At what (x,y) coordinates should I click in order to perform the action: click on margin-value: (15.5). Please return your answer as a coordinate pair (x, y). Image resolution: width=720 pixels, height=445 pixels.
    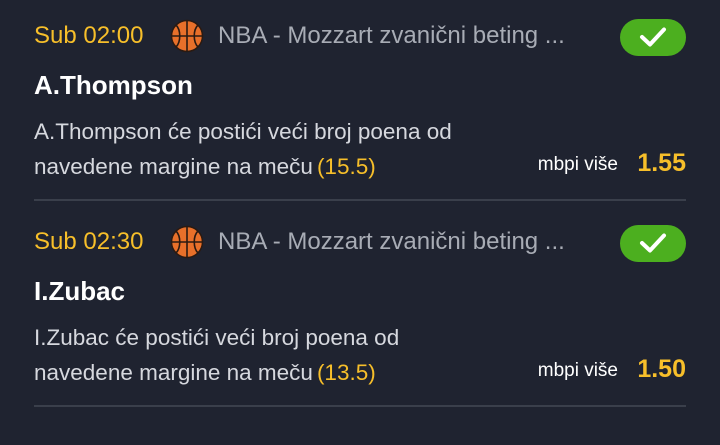
    Looking at the image, I should click on (346, 166).